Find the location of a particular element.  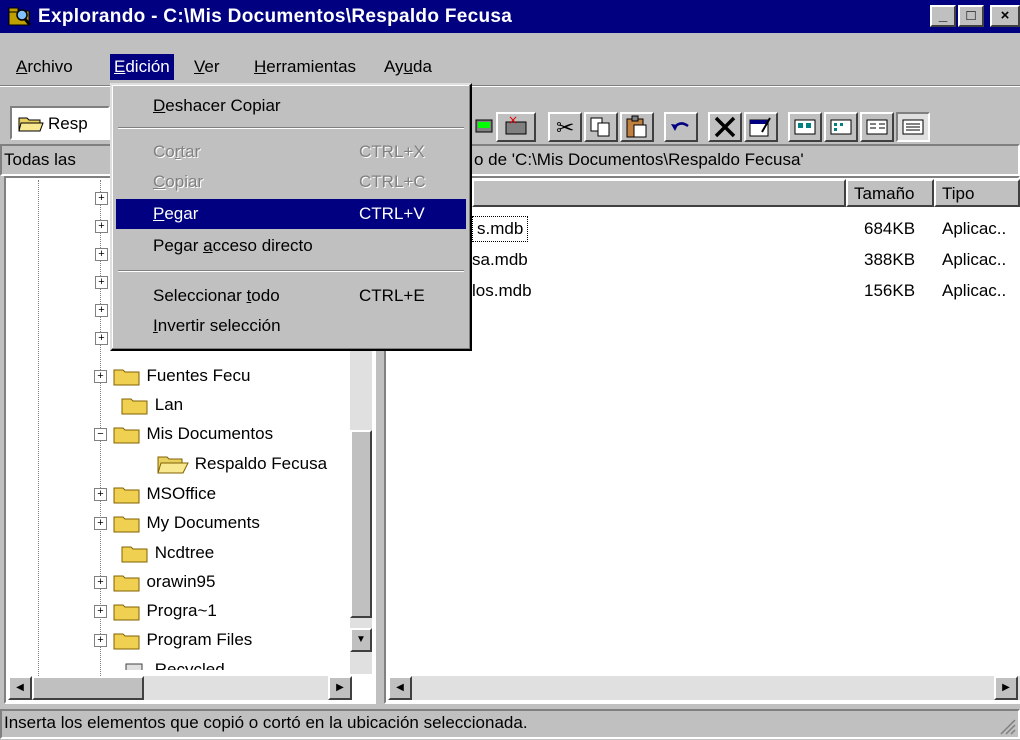

shortcut-label: CTRL+V is located at coordinates (392, 213).